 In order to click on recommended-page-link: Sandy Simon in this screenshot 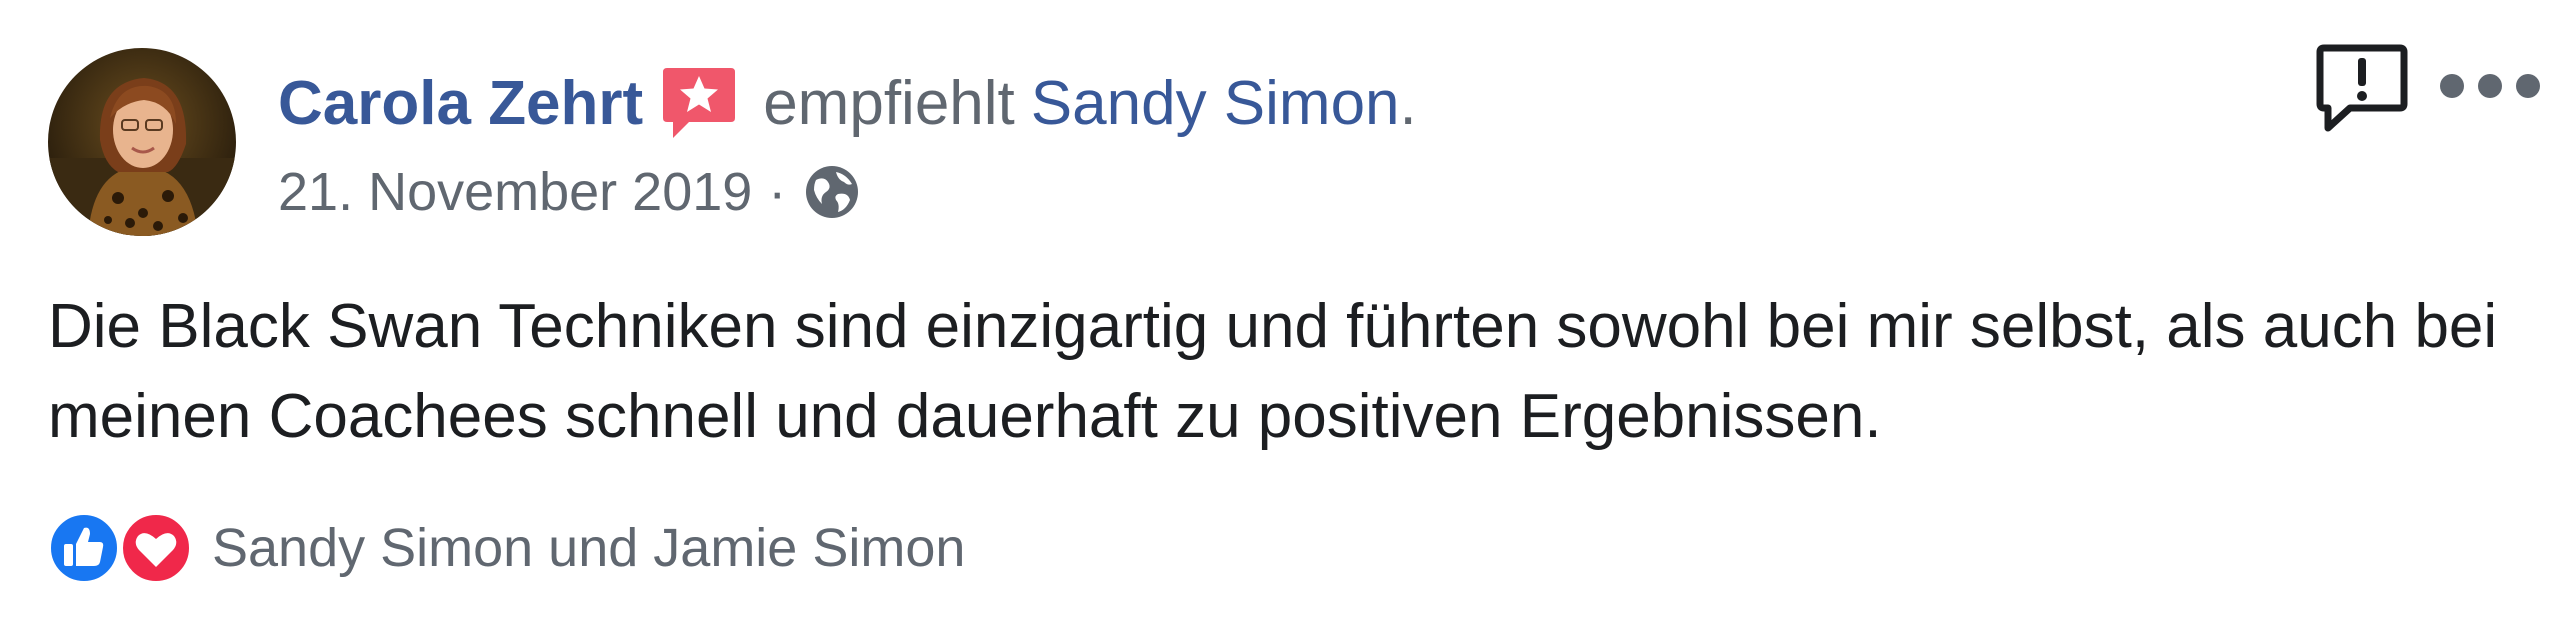, I will do `click(1215, 103)`.